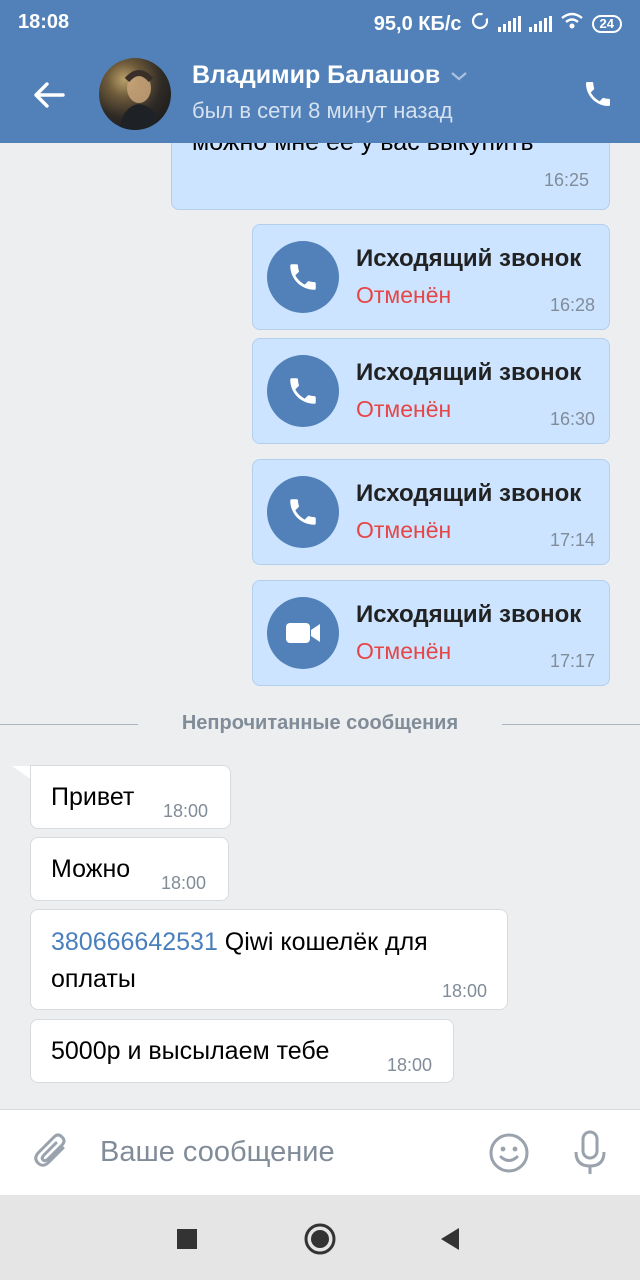 The height and width of the screenshot is (1280, 640). What do you see at coordinates (285, 1152) in the screenshot?
I see `message-input` at bounding box center [285, 1152].